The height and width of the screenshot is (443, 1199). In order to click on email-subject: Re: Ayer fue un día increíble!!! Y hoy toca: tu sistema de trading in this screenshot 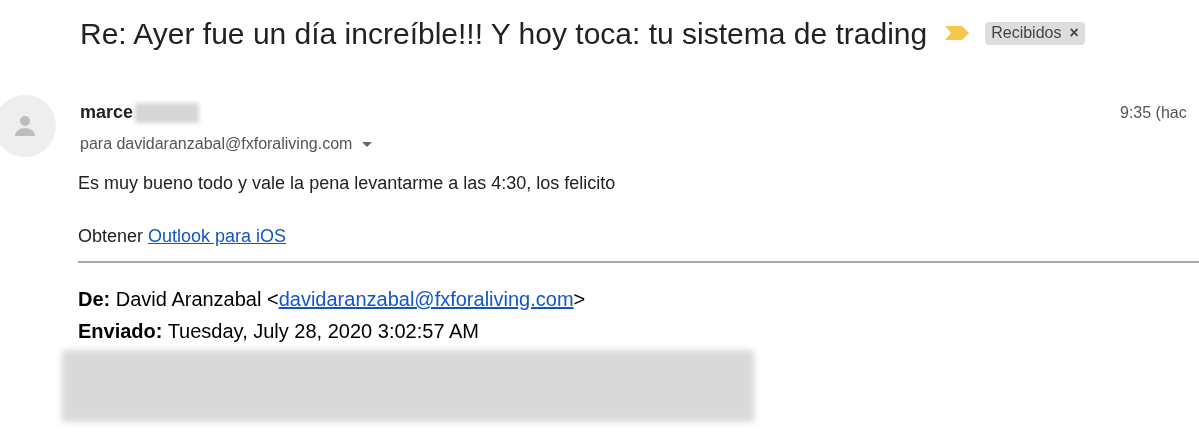, I will do `click(504, 33)`.